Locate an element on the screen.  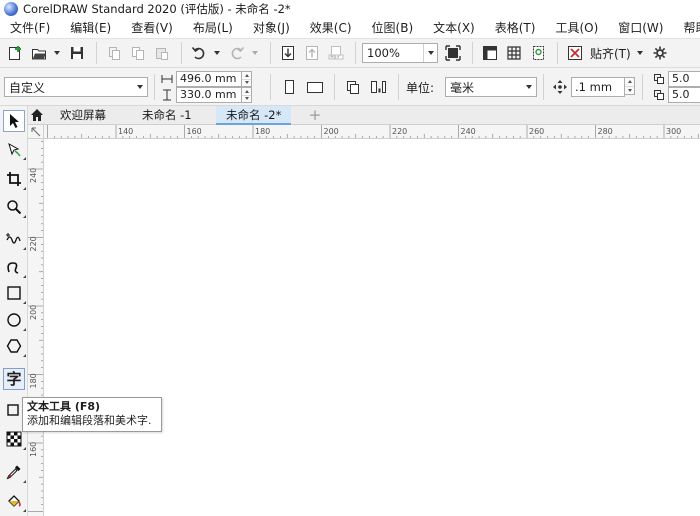
show-guidelines-button is located at coordinates (538, 53).